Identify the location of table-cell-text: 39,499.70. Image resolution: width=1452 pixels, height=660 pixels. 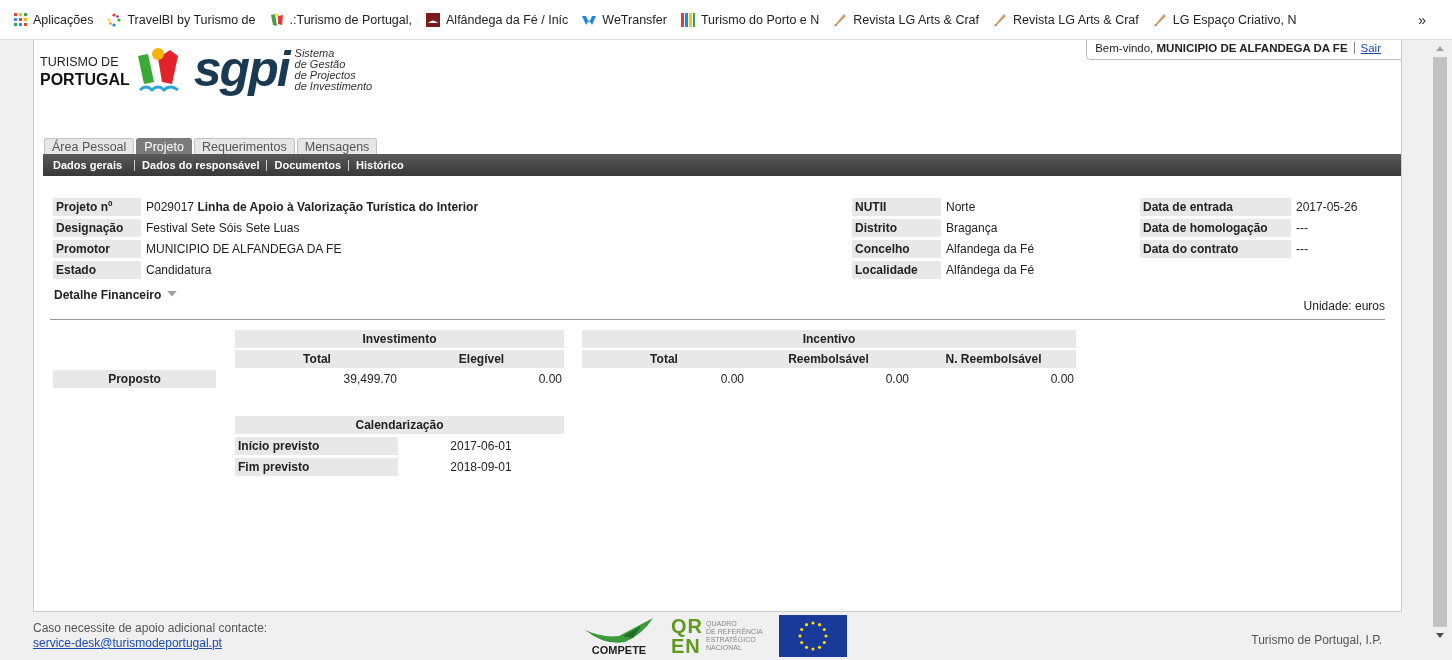
(370, 379).